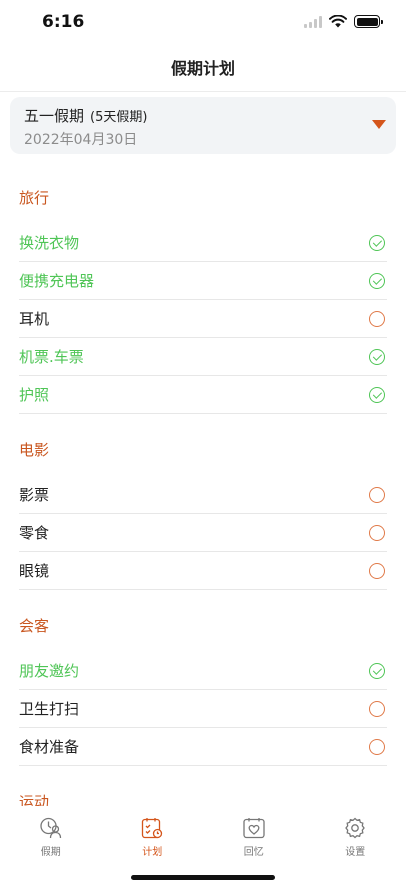 This screenshot has width=406, height=888. I want to click on holiday-title-line: 五一假期 (5天假期), so click(85, 115).